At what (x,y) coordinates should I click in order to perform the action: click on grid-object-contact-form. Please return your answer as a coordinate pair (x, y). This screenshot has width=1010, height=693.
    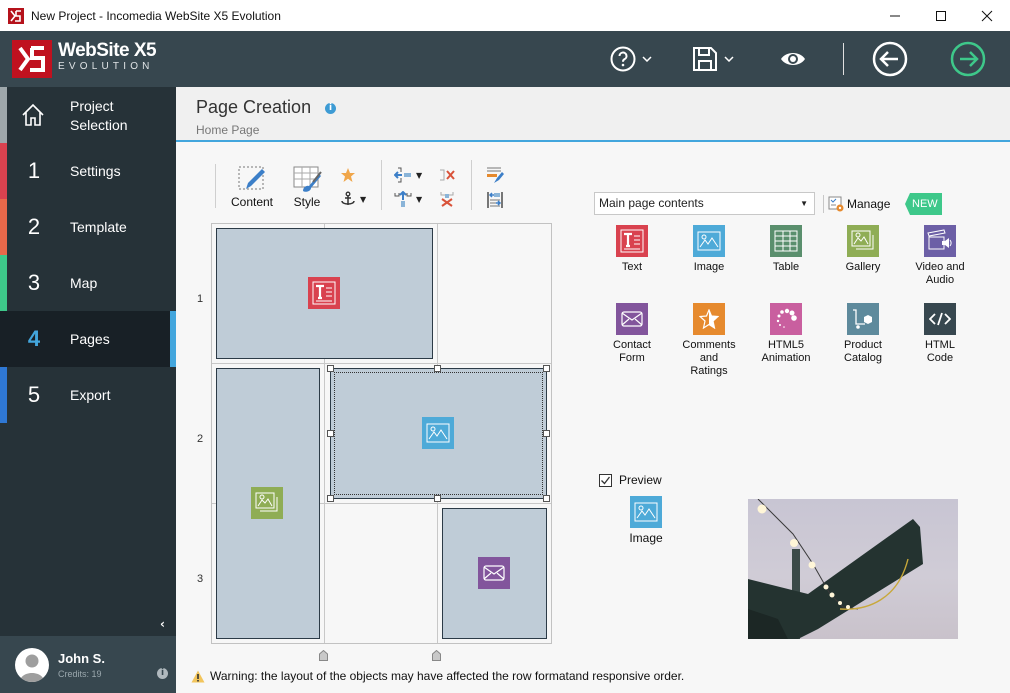
    Looking at the image, I should click on (494, 573).